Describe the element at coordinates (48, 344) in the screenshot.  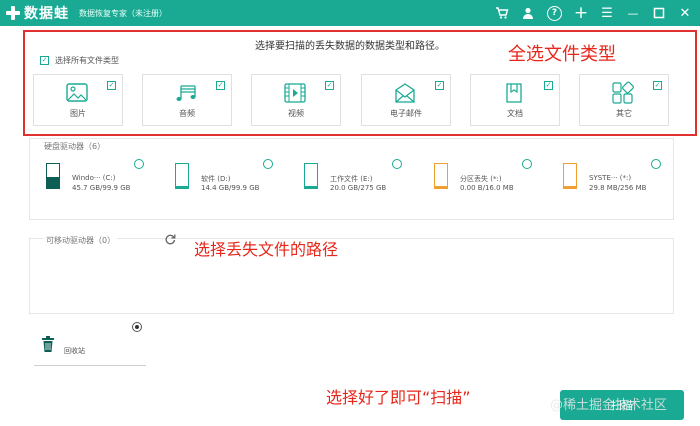
I see `recycle-bin-icon` at that location.